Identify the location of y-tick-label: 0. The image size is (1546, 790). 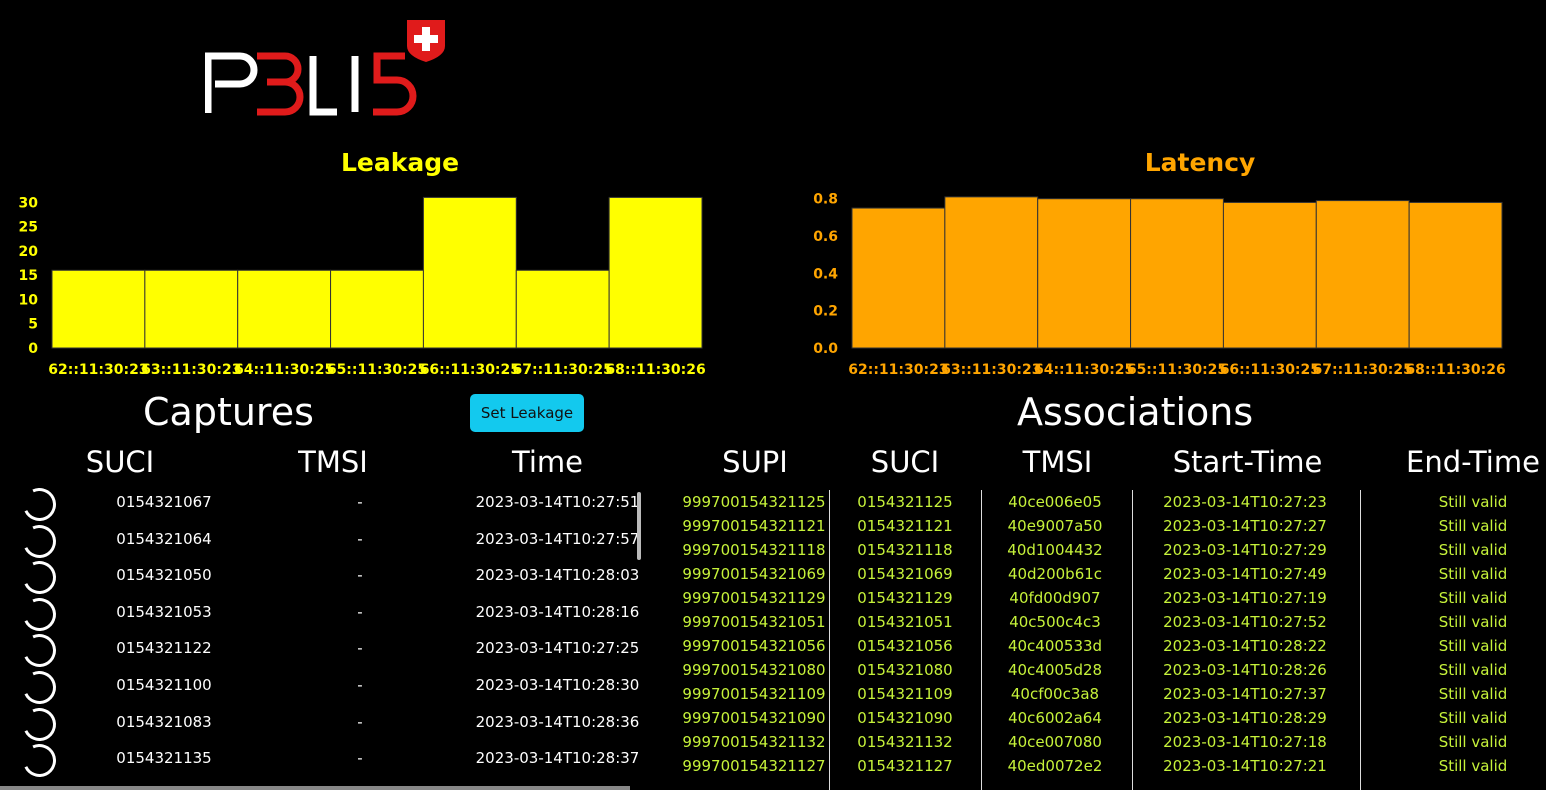
(33, 349).